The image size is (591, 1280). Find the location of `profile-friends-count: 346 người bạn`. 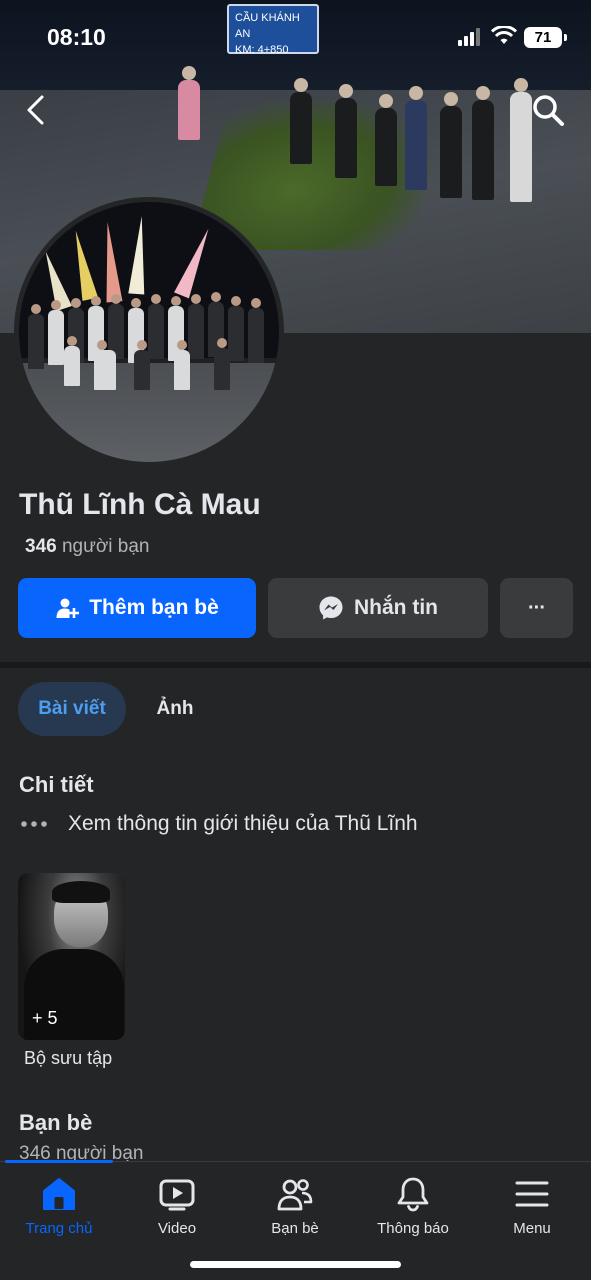

profile-friends-count: 346 người bạn is located at coordinates (87, 547).